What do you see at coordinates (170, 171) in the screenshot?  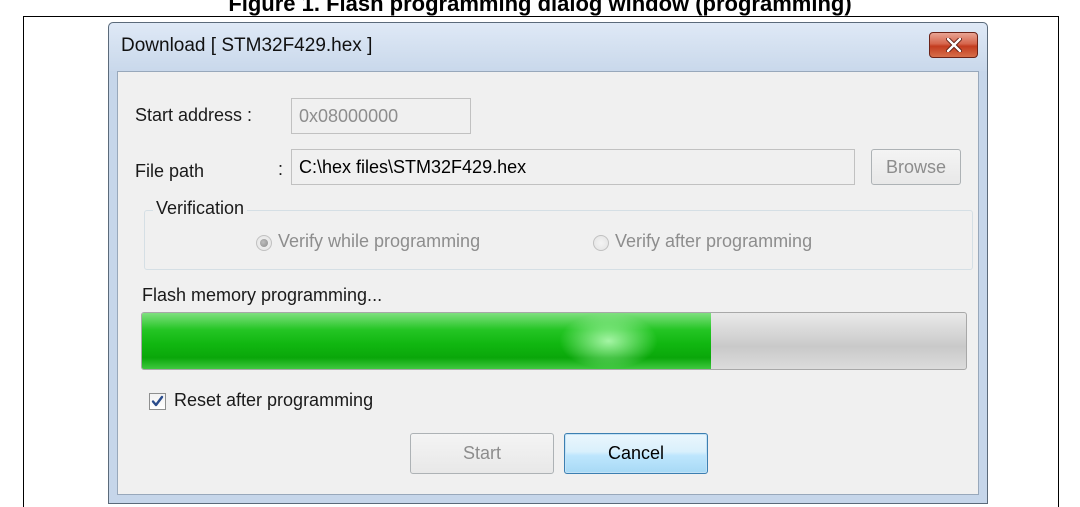 I see `file-path-label: File path` at bounding box center [170, 171].